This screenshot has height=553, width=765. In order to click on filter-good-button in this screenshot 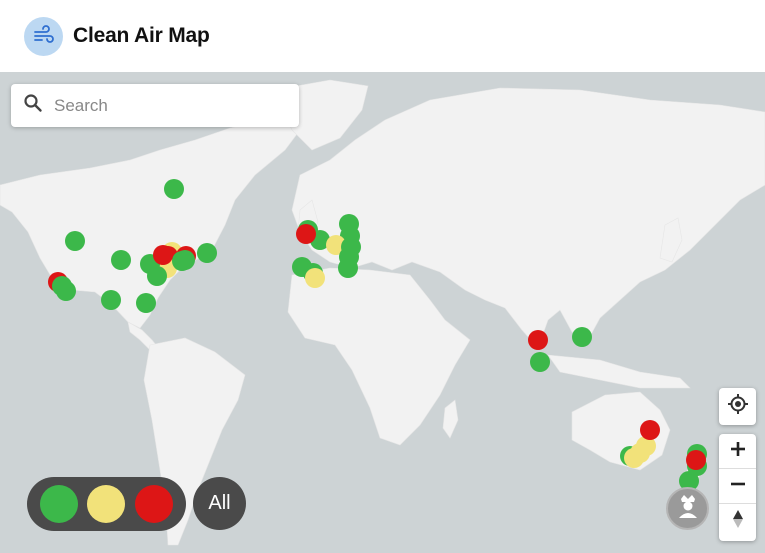, I will do `click(58, 504)`.